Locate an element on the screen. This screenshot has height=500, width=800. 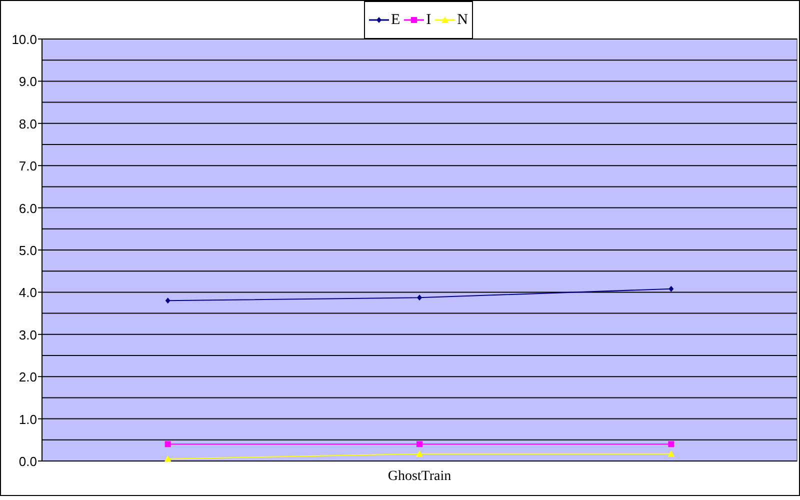
y-tick-label: 7.0 is located at coordinates (27, 166).